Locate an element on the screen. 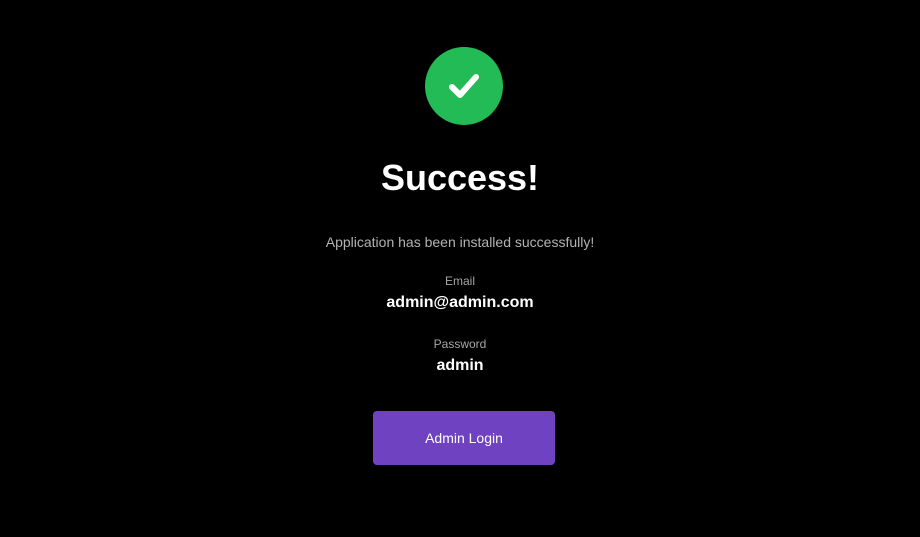  check-icon is located at coordinates (464, 86).